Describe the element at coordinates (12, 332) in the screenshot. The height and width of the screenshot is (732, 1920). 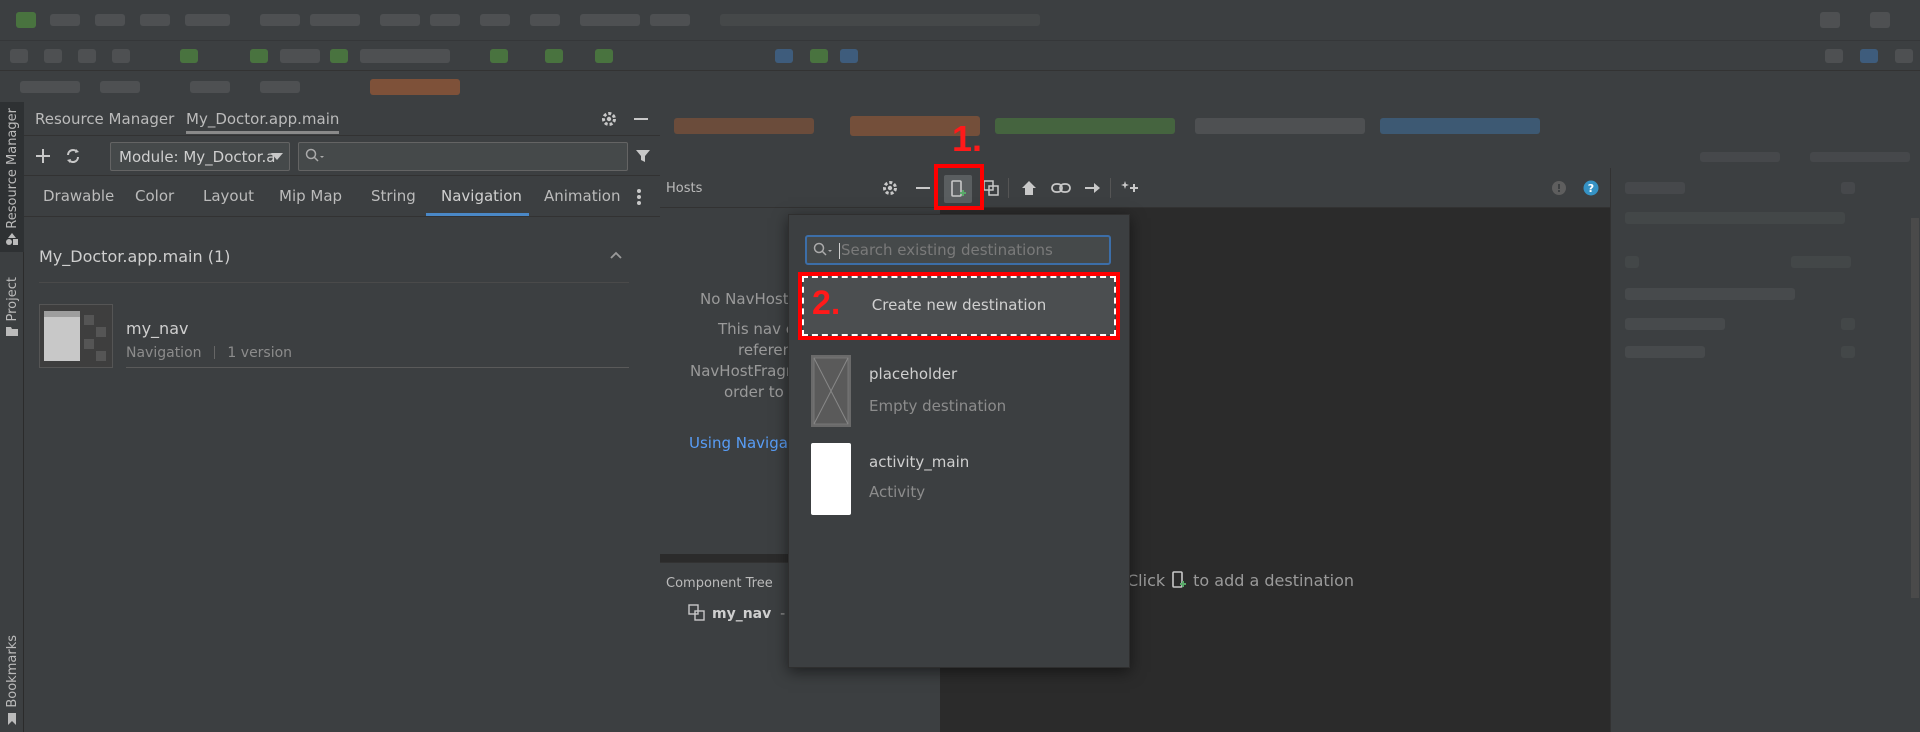
I see `folder-icon` at that location.